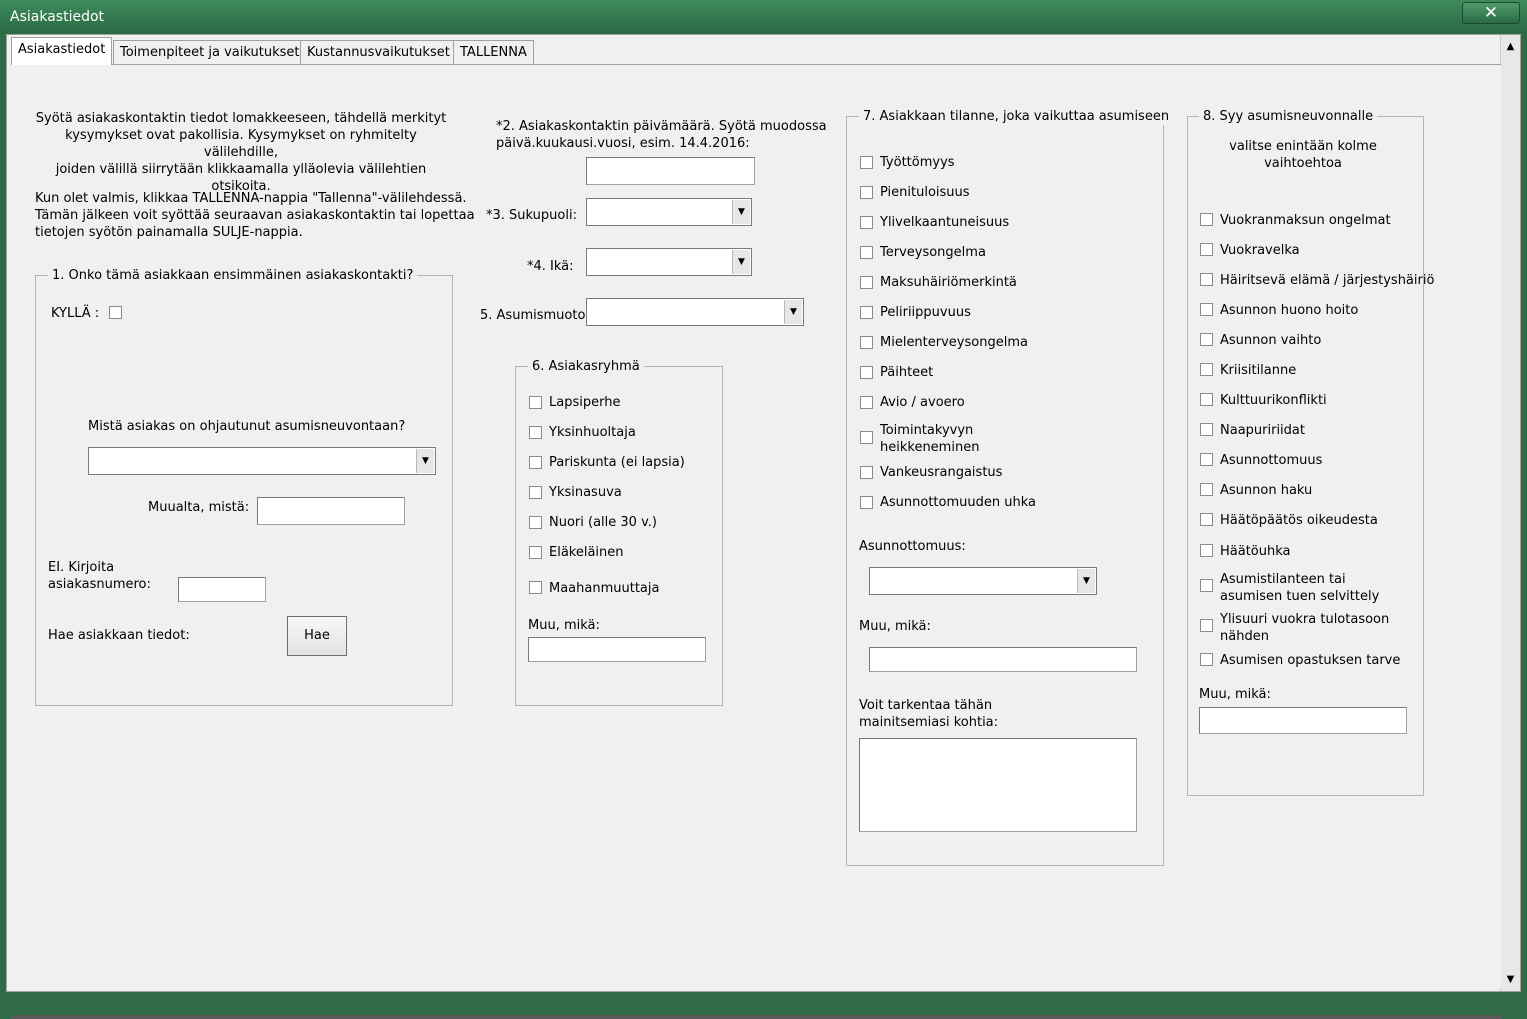  Describe the element at coordinates (1266, 490) in the screenshot. I see `q8-option-label: Asunnon haku` at that location.